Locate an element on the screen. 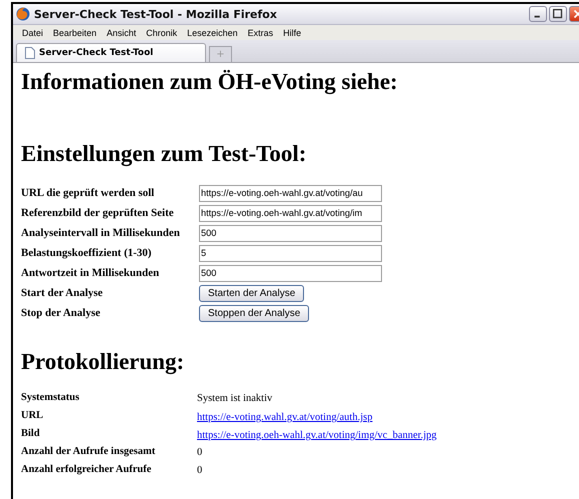 This screenshot has width=579, height=499. field-label: URL die geprüft werden soll is located at coordinates (88, 193).